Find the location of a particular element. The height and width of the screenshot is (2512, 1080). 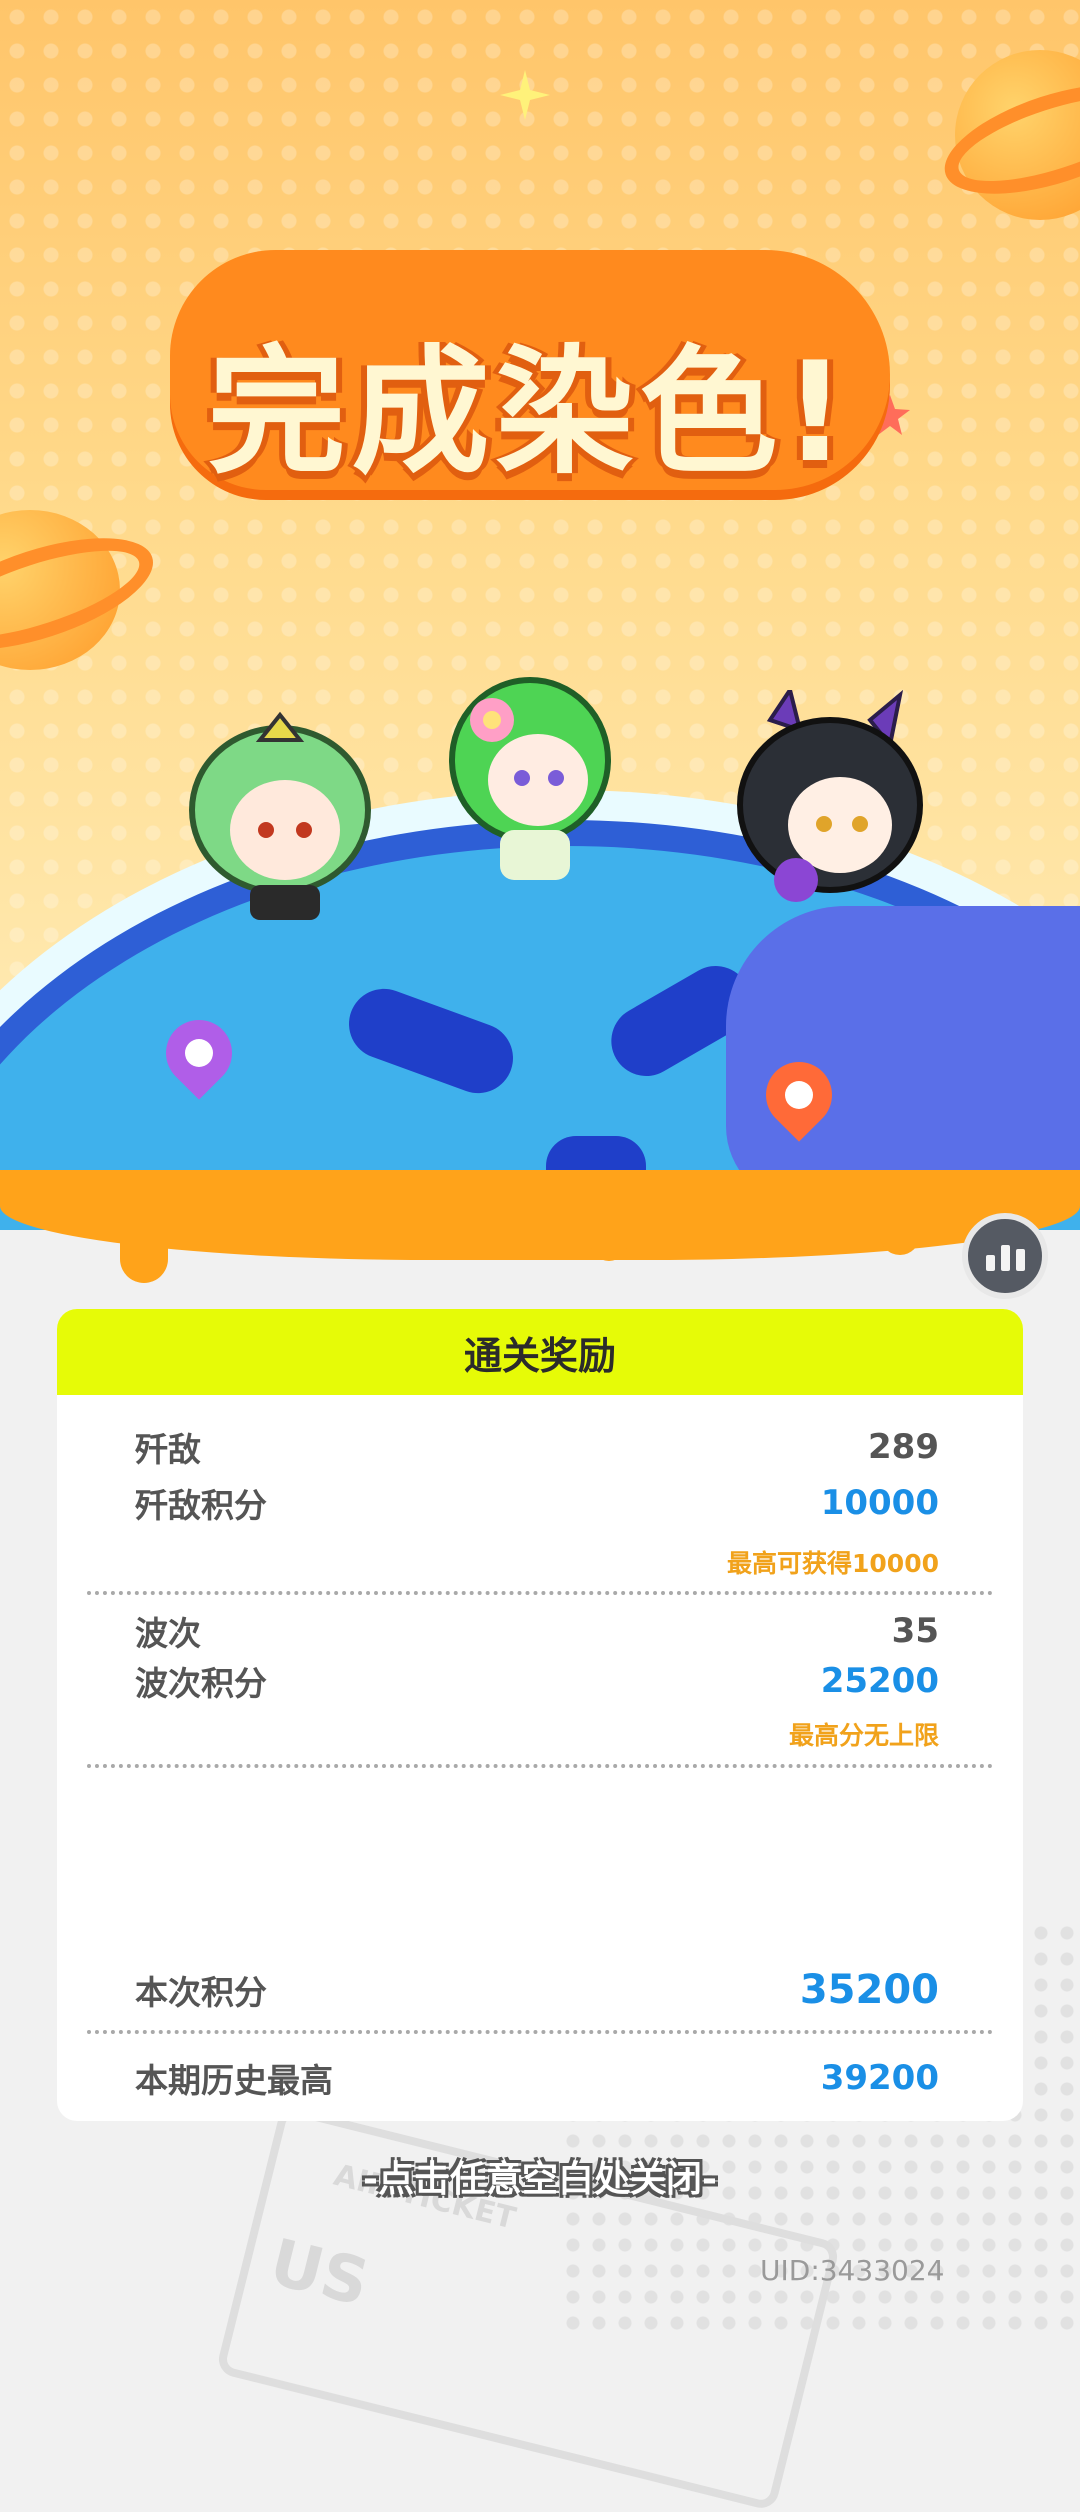

sparkle-icon is located at coordinates (525, 95).